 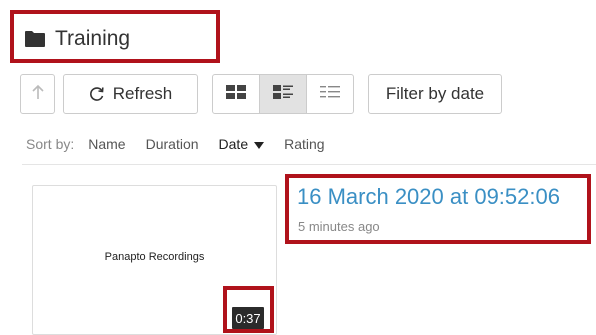 I want to click on list-icon, so click(x=330, y=94).